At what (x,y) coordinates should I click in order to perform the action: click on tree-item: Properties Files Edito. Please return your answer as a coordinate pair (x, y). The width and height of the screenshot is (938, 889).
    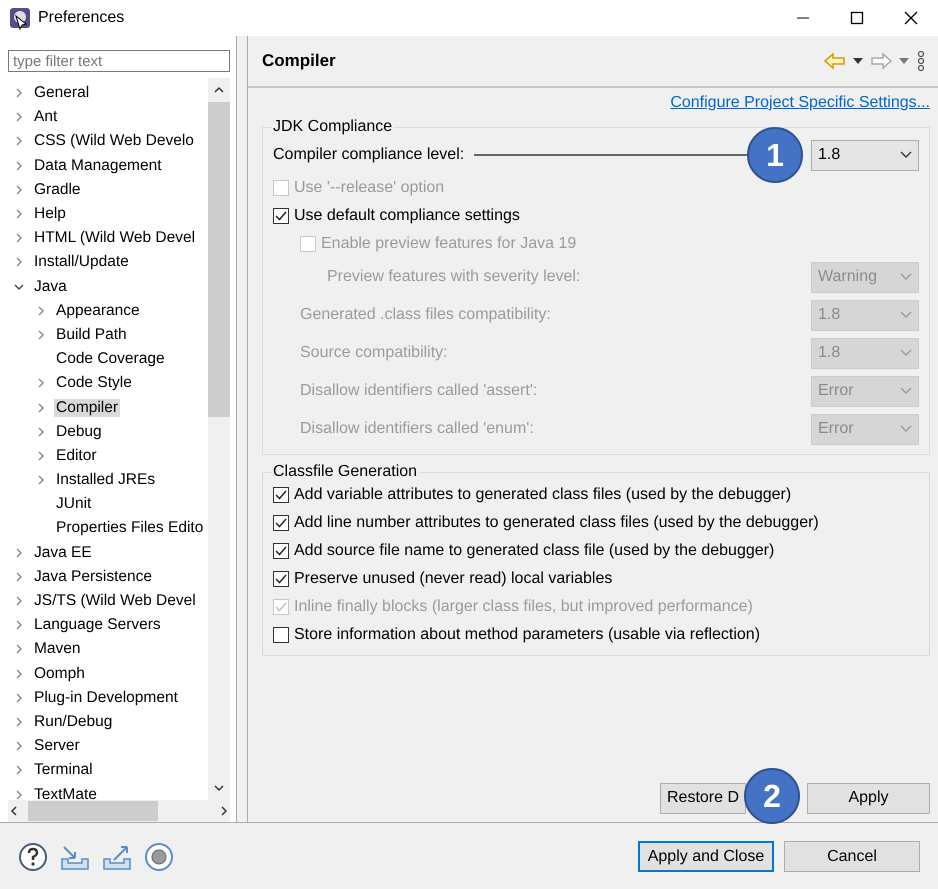
    Looking at the image, I should click on (130, 528).